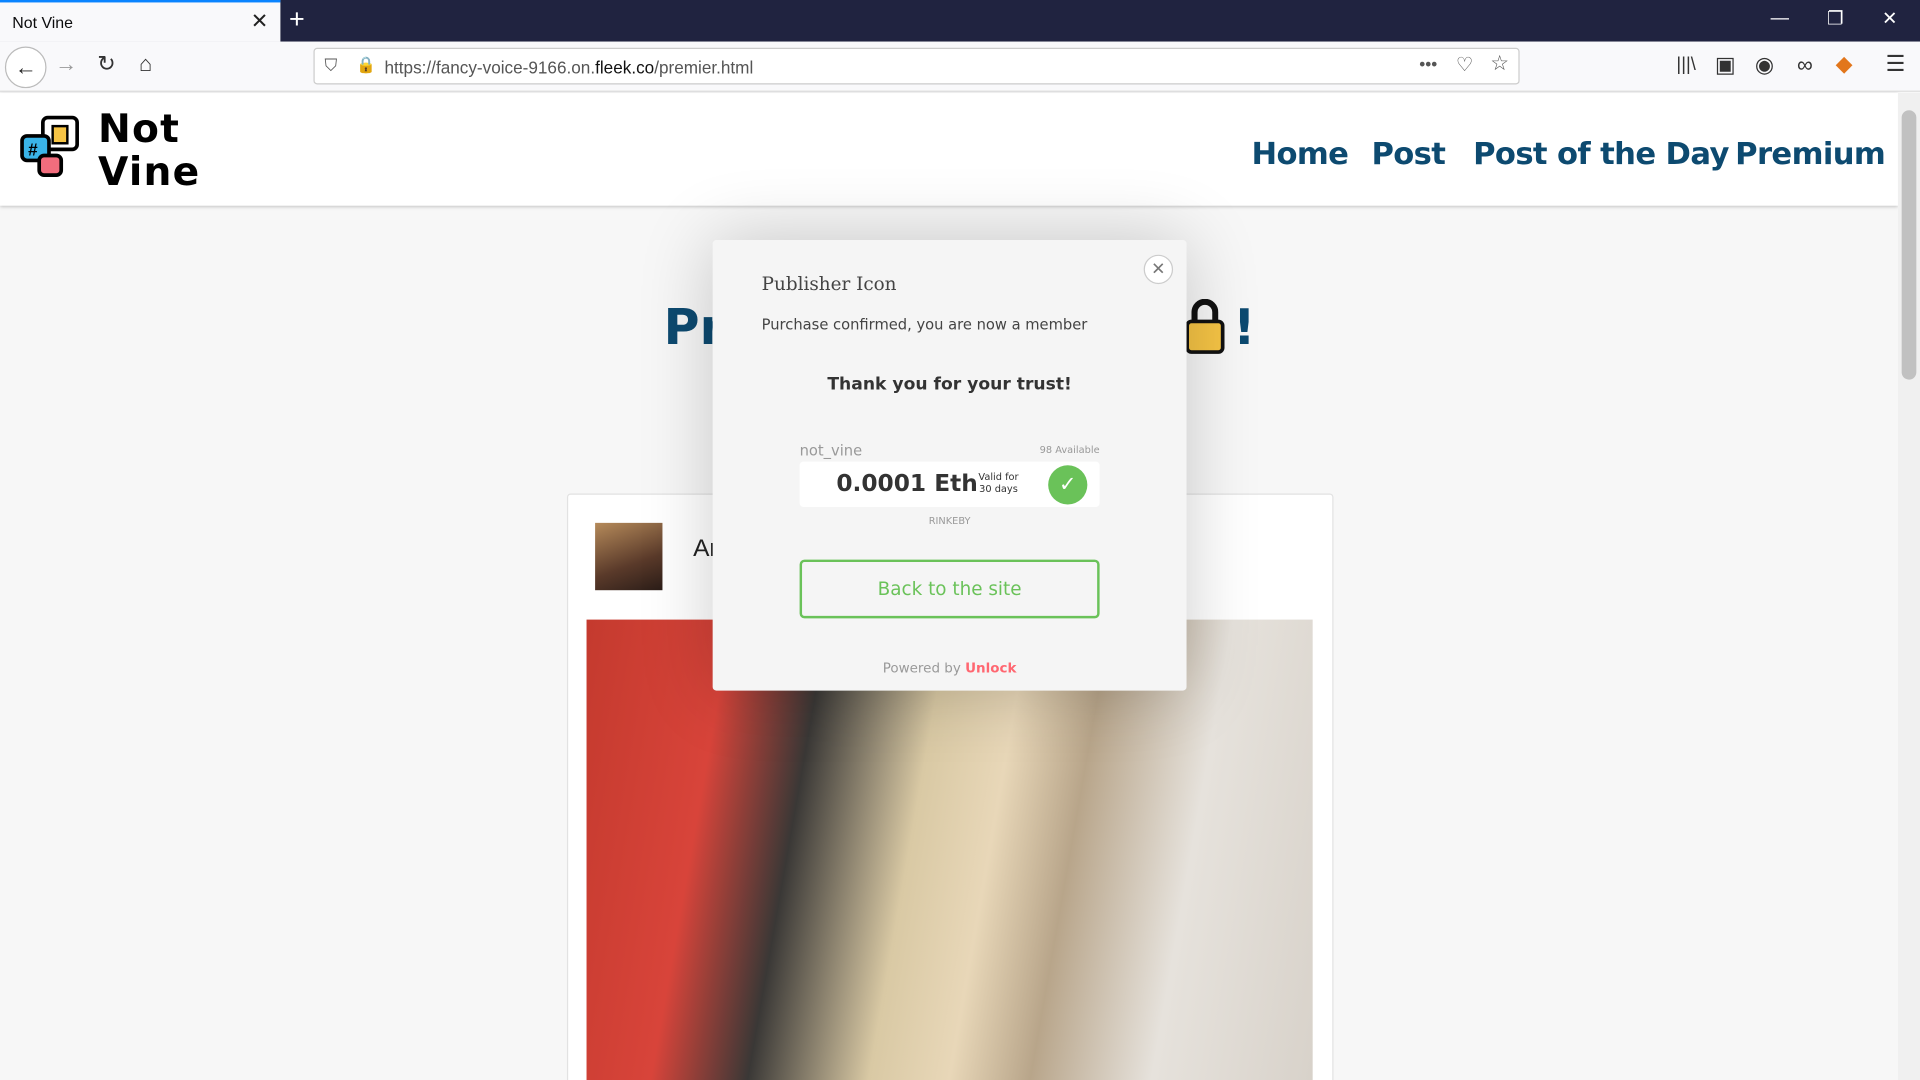 Image resolution: width=1920 pixels, height=1080 pixels. I want to click on thanks-message: Thank you for your trust!, so click(949, 384).